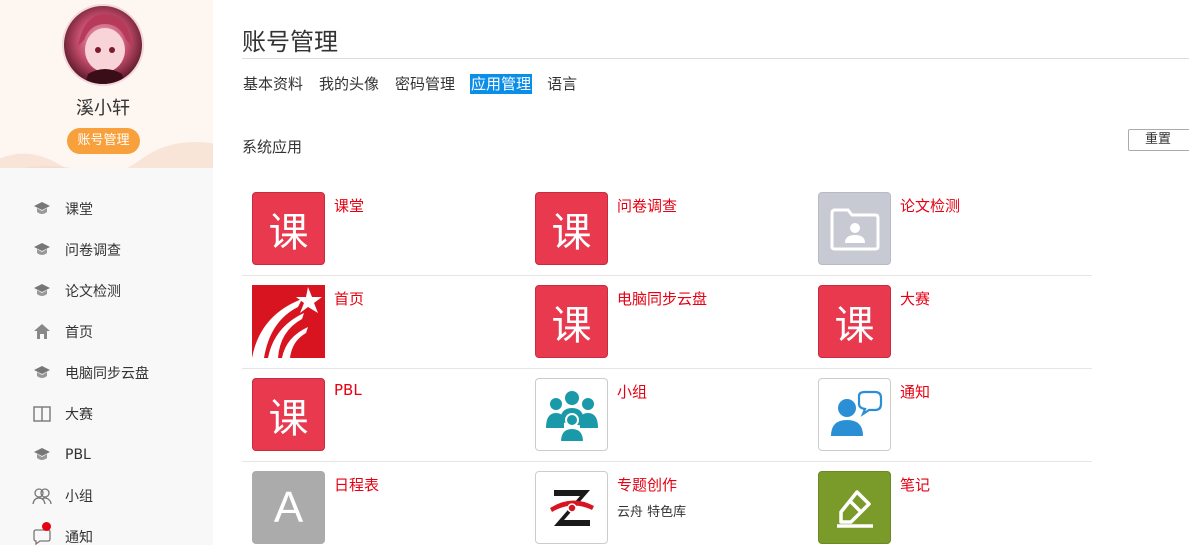 The width and height of the screenshot is (1189, 557). I want to click on app-name: 日程表, so click(357, 485).